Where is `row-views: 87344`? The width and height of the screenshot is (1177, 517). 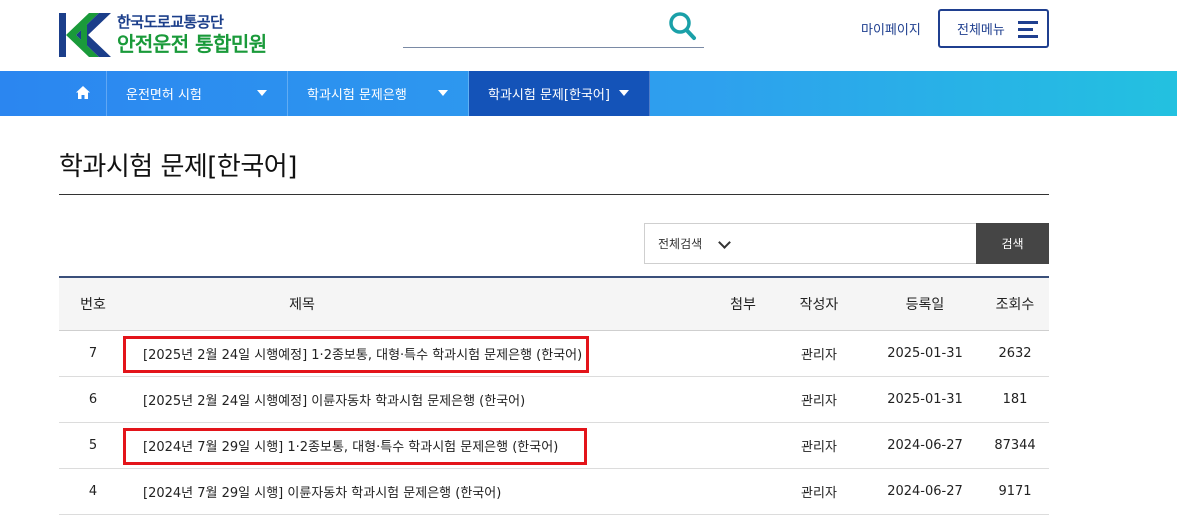
row-views: 87344 is located at coordinates (1015, 445).